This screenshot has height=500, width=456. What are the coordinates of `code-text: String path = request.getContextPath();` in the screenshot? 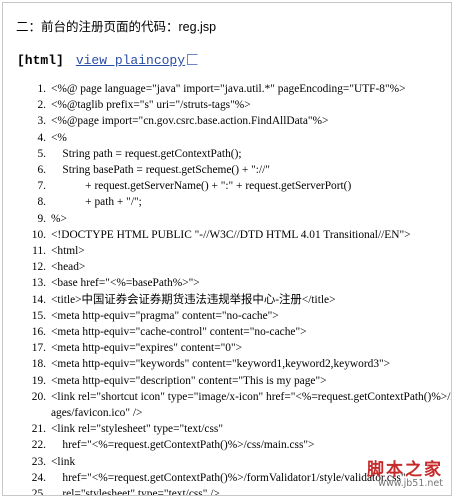 It's located at (146, 153).